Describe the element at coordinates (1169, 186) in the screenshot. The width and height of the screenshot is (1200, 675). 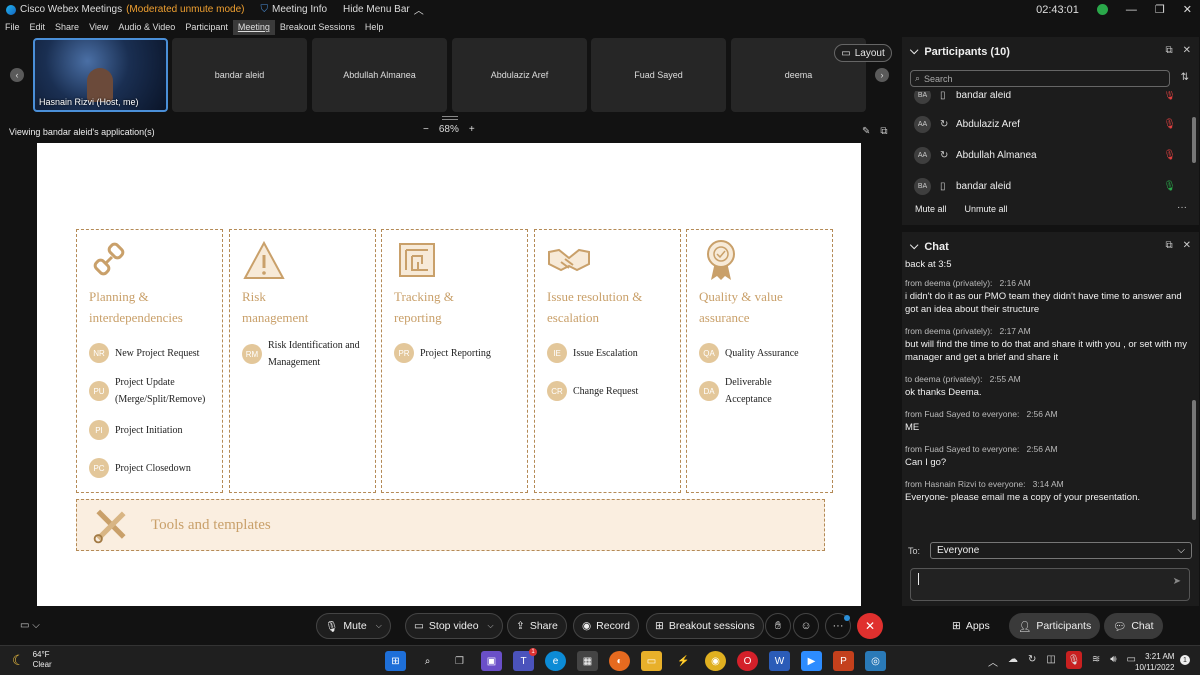
I see `mic-icon: 🎙︎` at that location.